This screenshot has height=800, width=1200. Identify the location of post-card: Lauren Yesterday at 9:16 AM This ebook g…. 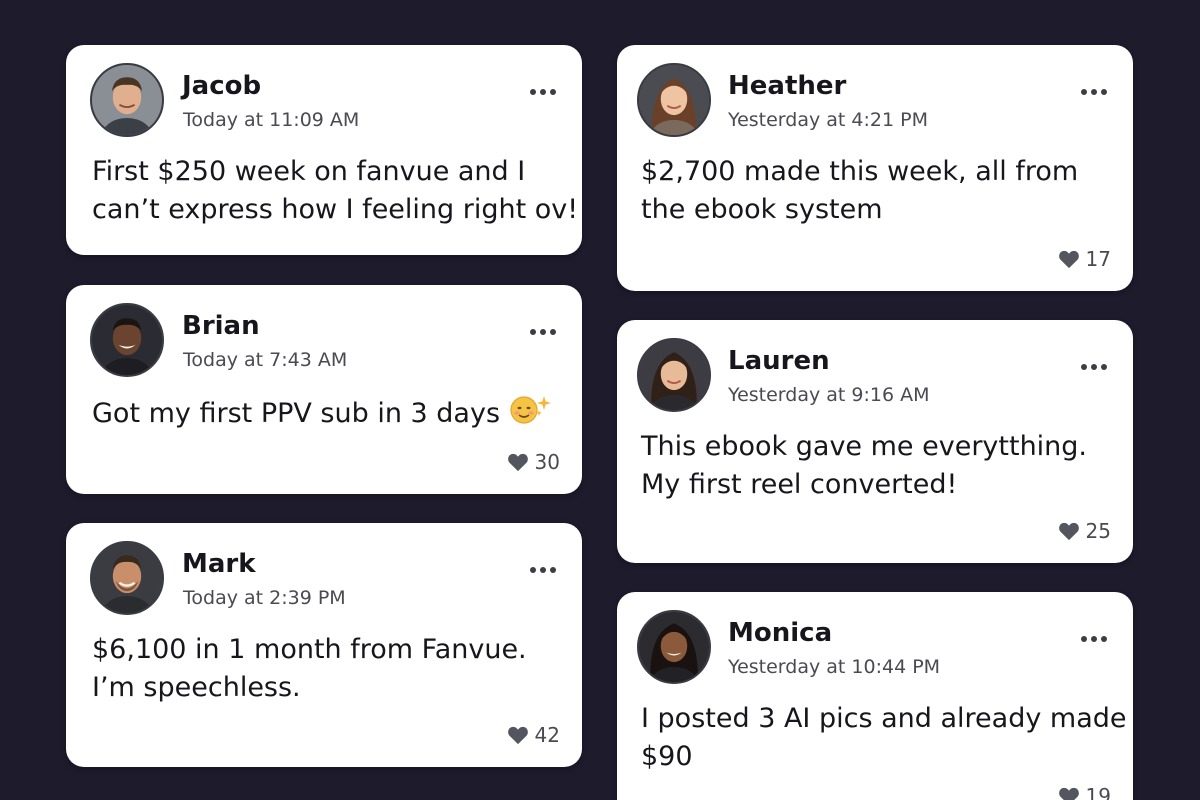
(875, 441).